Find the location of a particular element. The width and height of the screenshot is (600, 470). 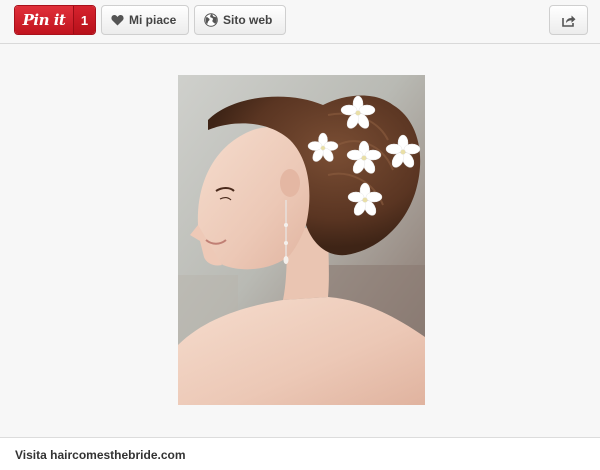

pin-it-label: Pin it is located at coordinates (44, 20).